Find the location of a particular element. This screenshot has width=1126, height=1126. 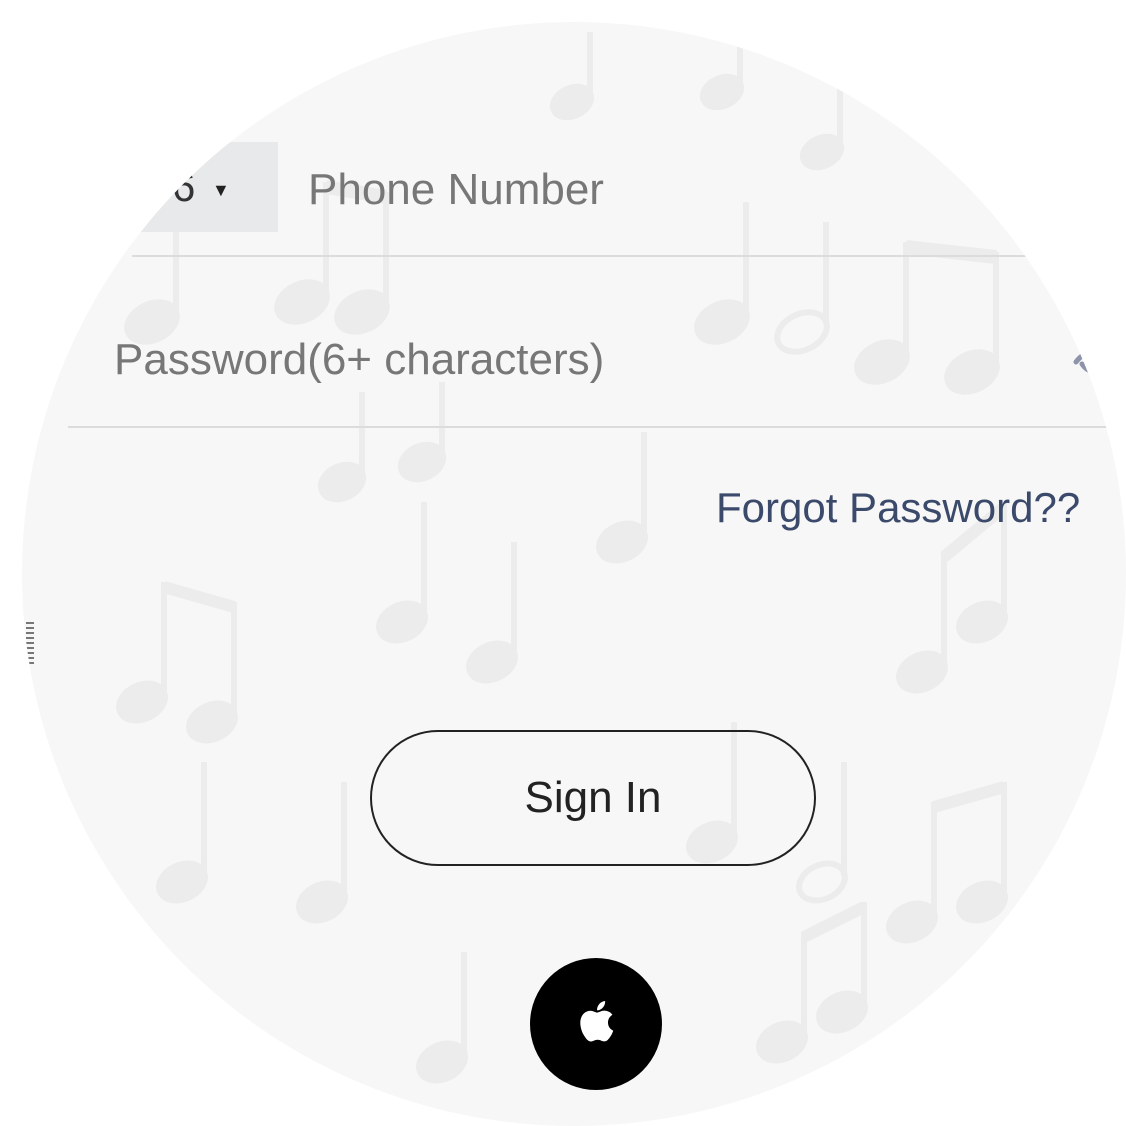

country-code-text: 6 is located at coordinates (184, 186).